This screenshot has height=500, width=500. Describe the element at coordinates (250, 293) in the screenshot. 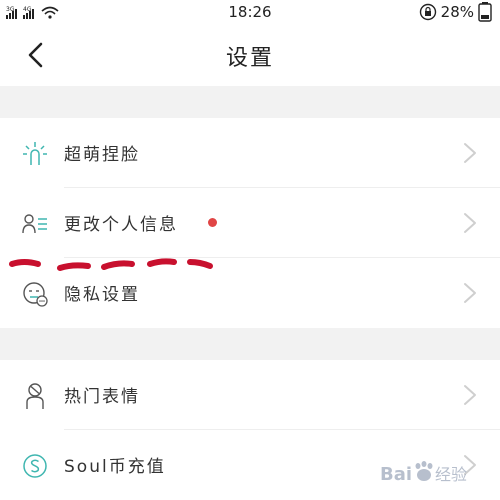

I see `settings-item-privacy: 隐私设置` at that location.